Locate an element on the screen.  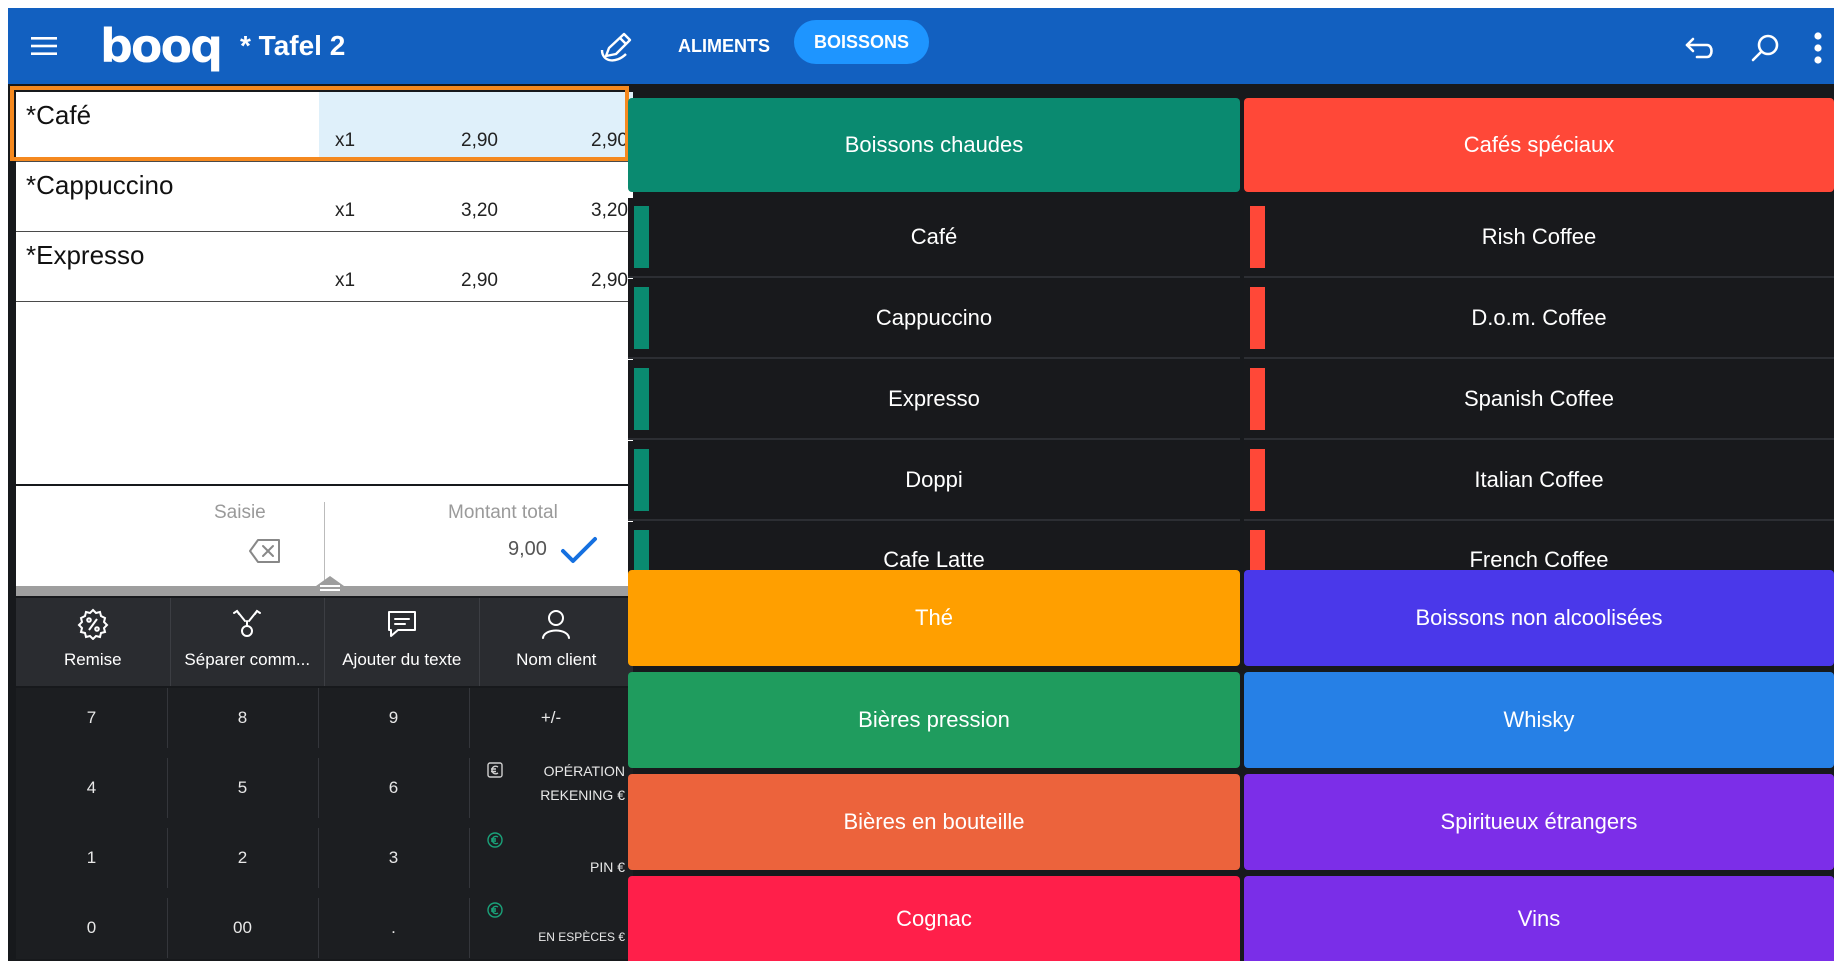
product-french-coffee: French Coffee is located at coordinates (1539, 549).